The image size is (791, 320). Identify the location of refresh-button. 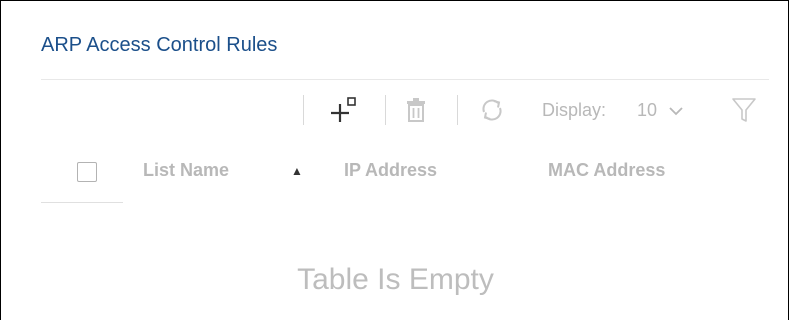
(492, 110).